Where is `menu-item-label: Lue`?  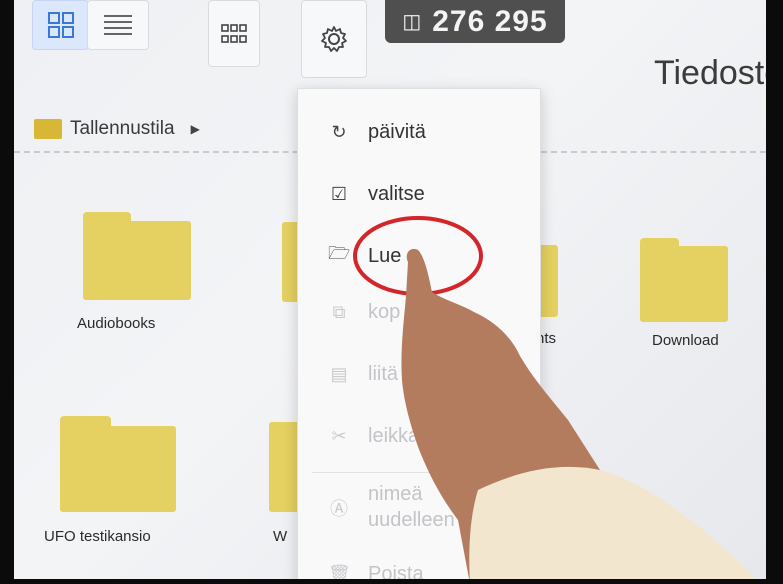 menu-item-label: Lue is located at coordinates (385, 255).